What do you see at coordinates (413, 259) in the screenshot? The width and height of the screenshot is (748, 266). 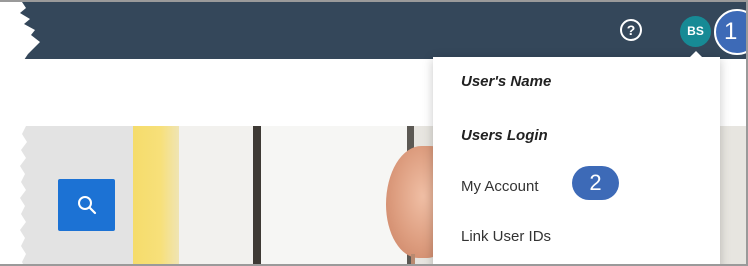 I see `hero-lamp-stem` at bounding box center [413, 259].